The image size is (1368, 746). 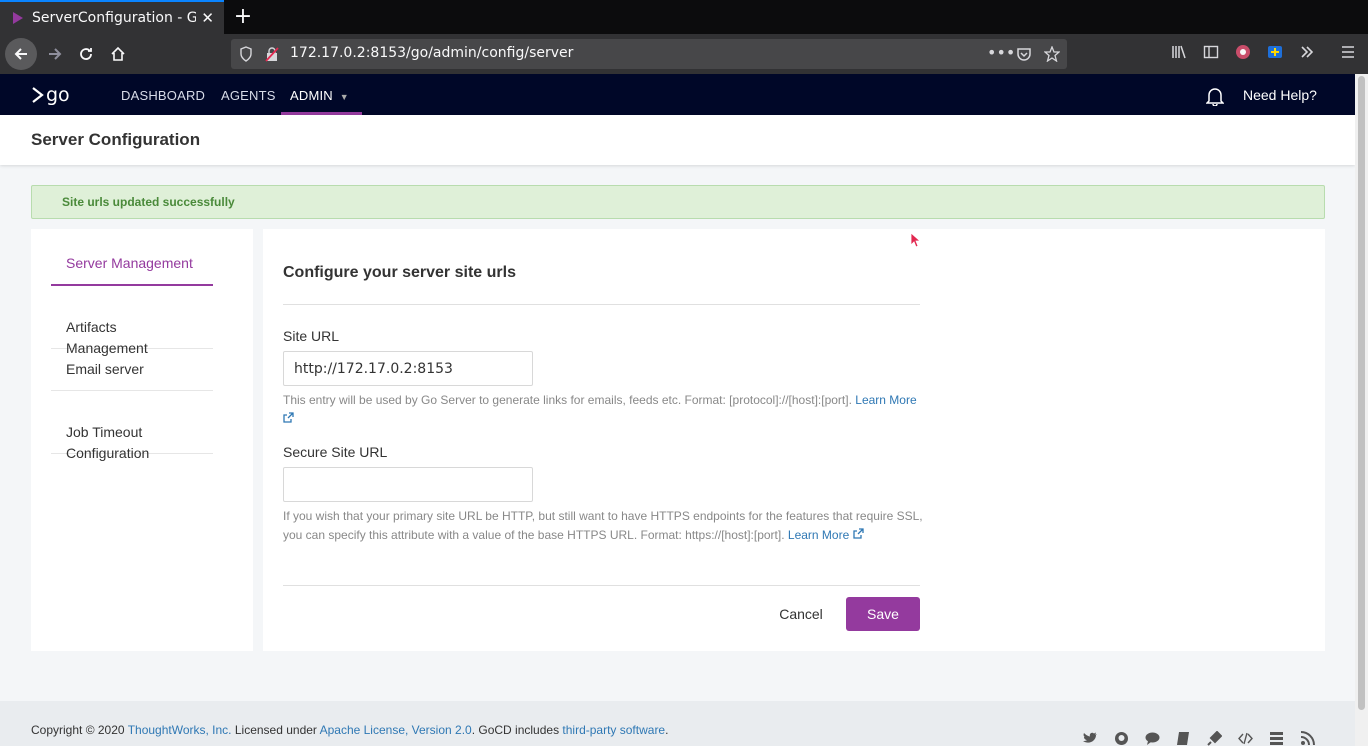 What do you see at coordinates (1179, 52) in the screenshot?
I see `library-icon` at bounding box center [1179, 52].